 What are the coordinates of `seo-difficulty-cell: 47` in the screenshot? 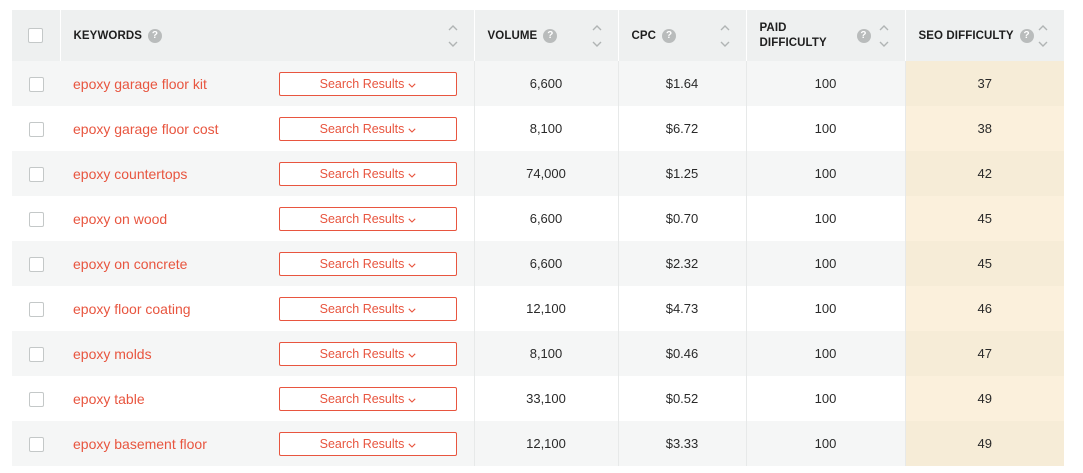 It's located at (984, 353).